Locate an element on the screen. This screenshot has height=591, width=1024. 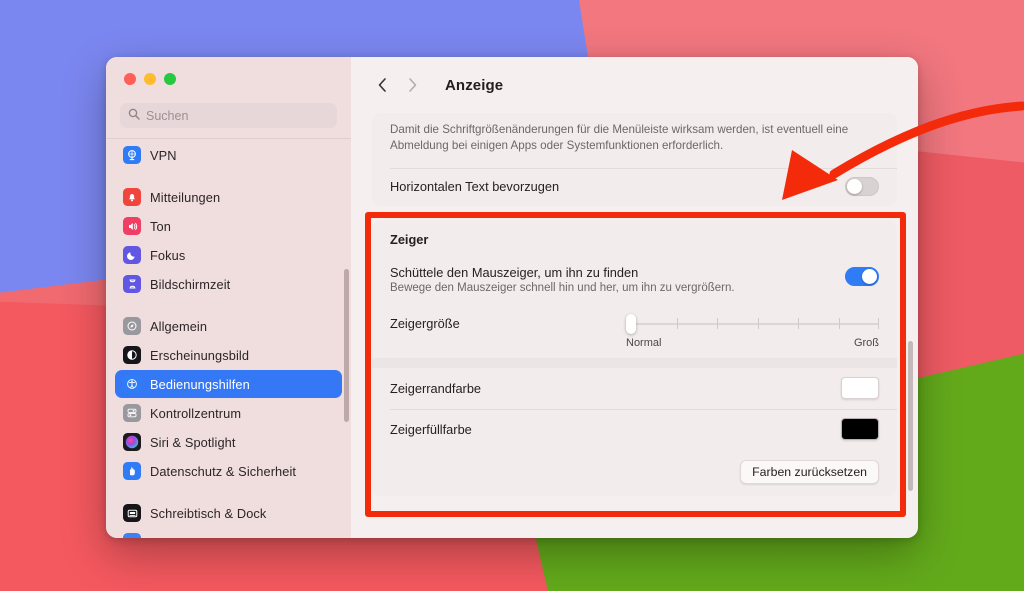
vpn-icon is located at coordinates (132, 155).